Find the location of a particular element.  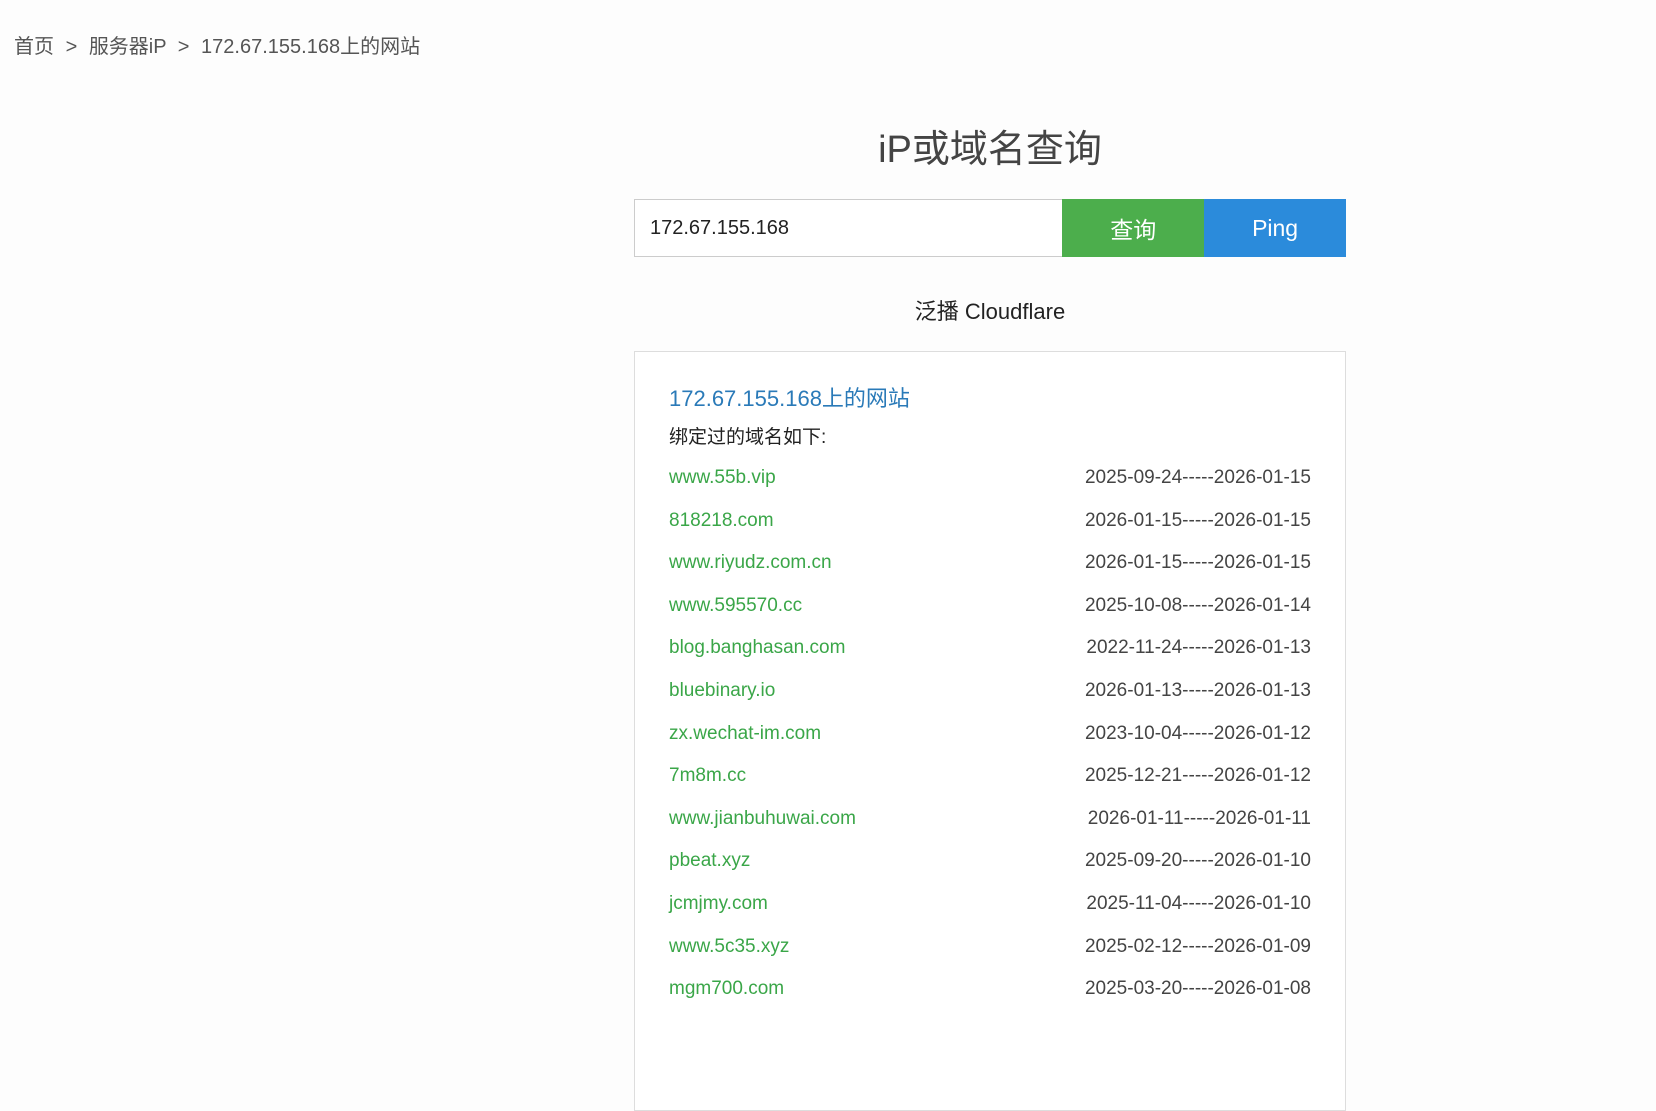

domain-row: 7m8m.cc 2025-12-21-----2026-01-12 is located at coordinates (990, 784).